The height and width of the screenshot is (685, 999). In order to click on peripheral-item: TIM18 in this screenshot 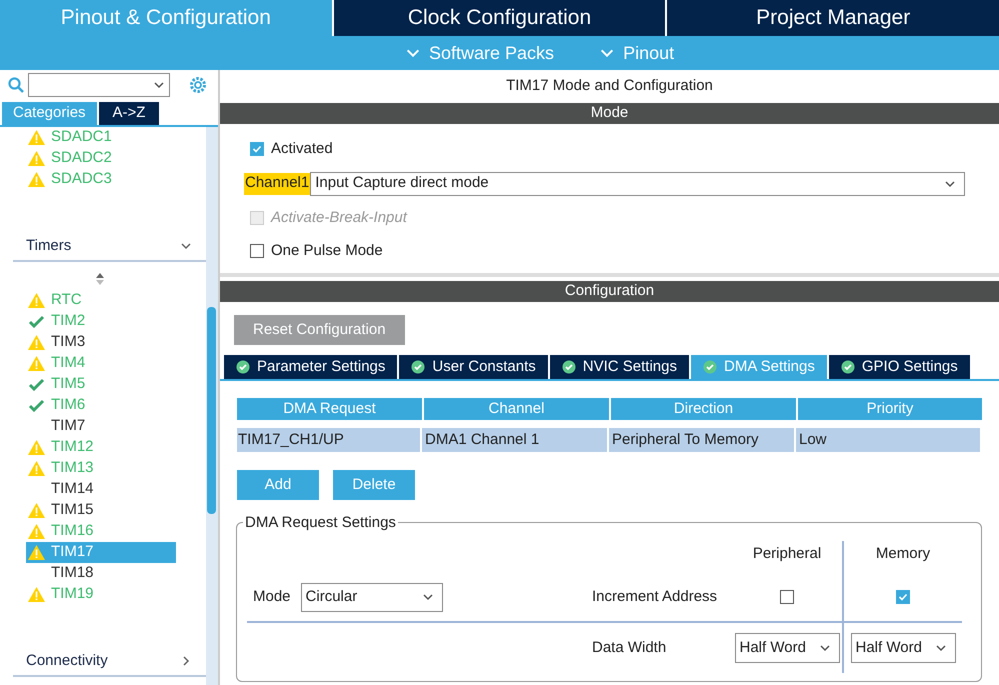, I will do `click(101, 573)`.